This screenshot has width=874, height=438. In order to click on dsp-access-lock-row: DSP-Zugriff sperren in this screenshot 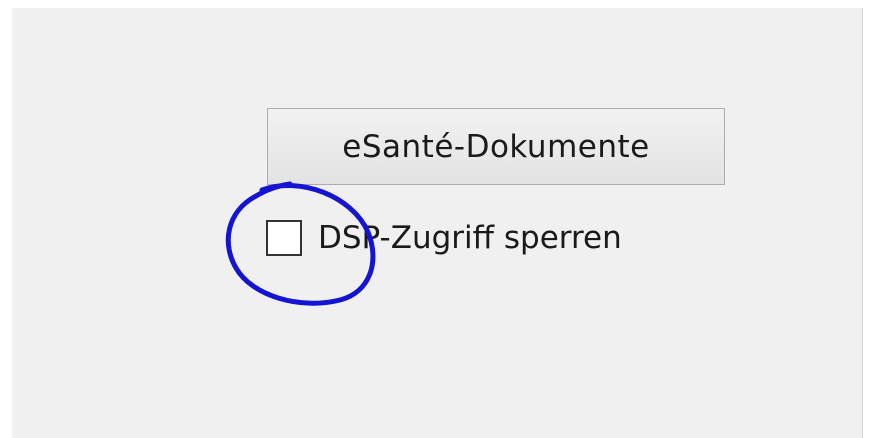, I will do `click(444, 238)`.